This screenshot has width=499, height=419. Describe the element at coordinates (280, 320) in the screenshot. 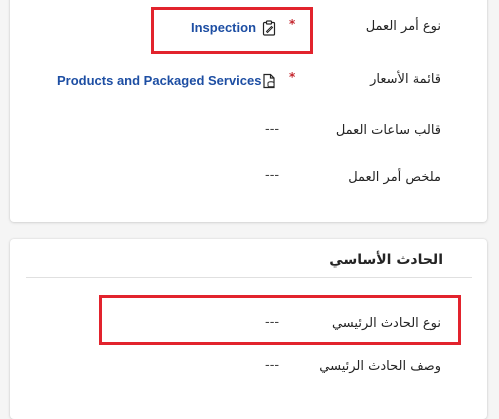

I see `primary-incident-type-highlight` at that location.